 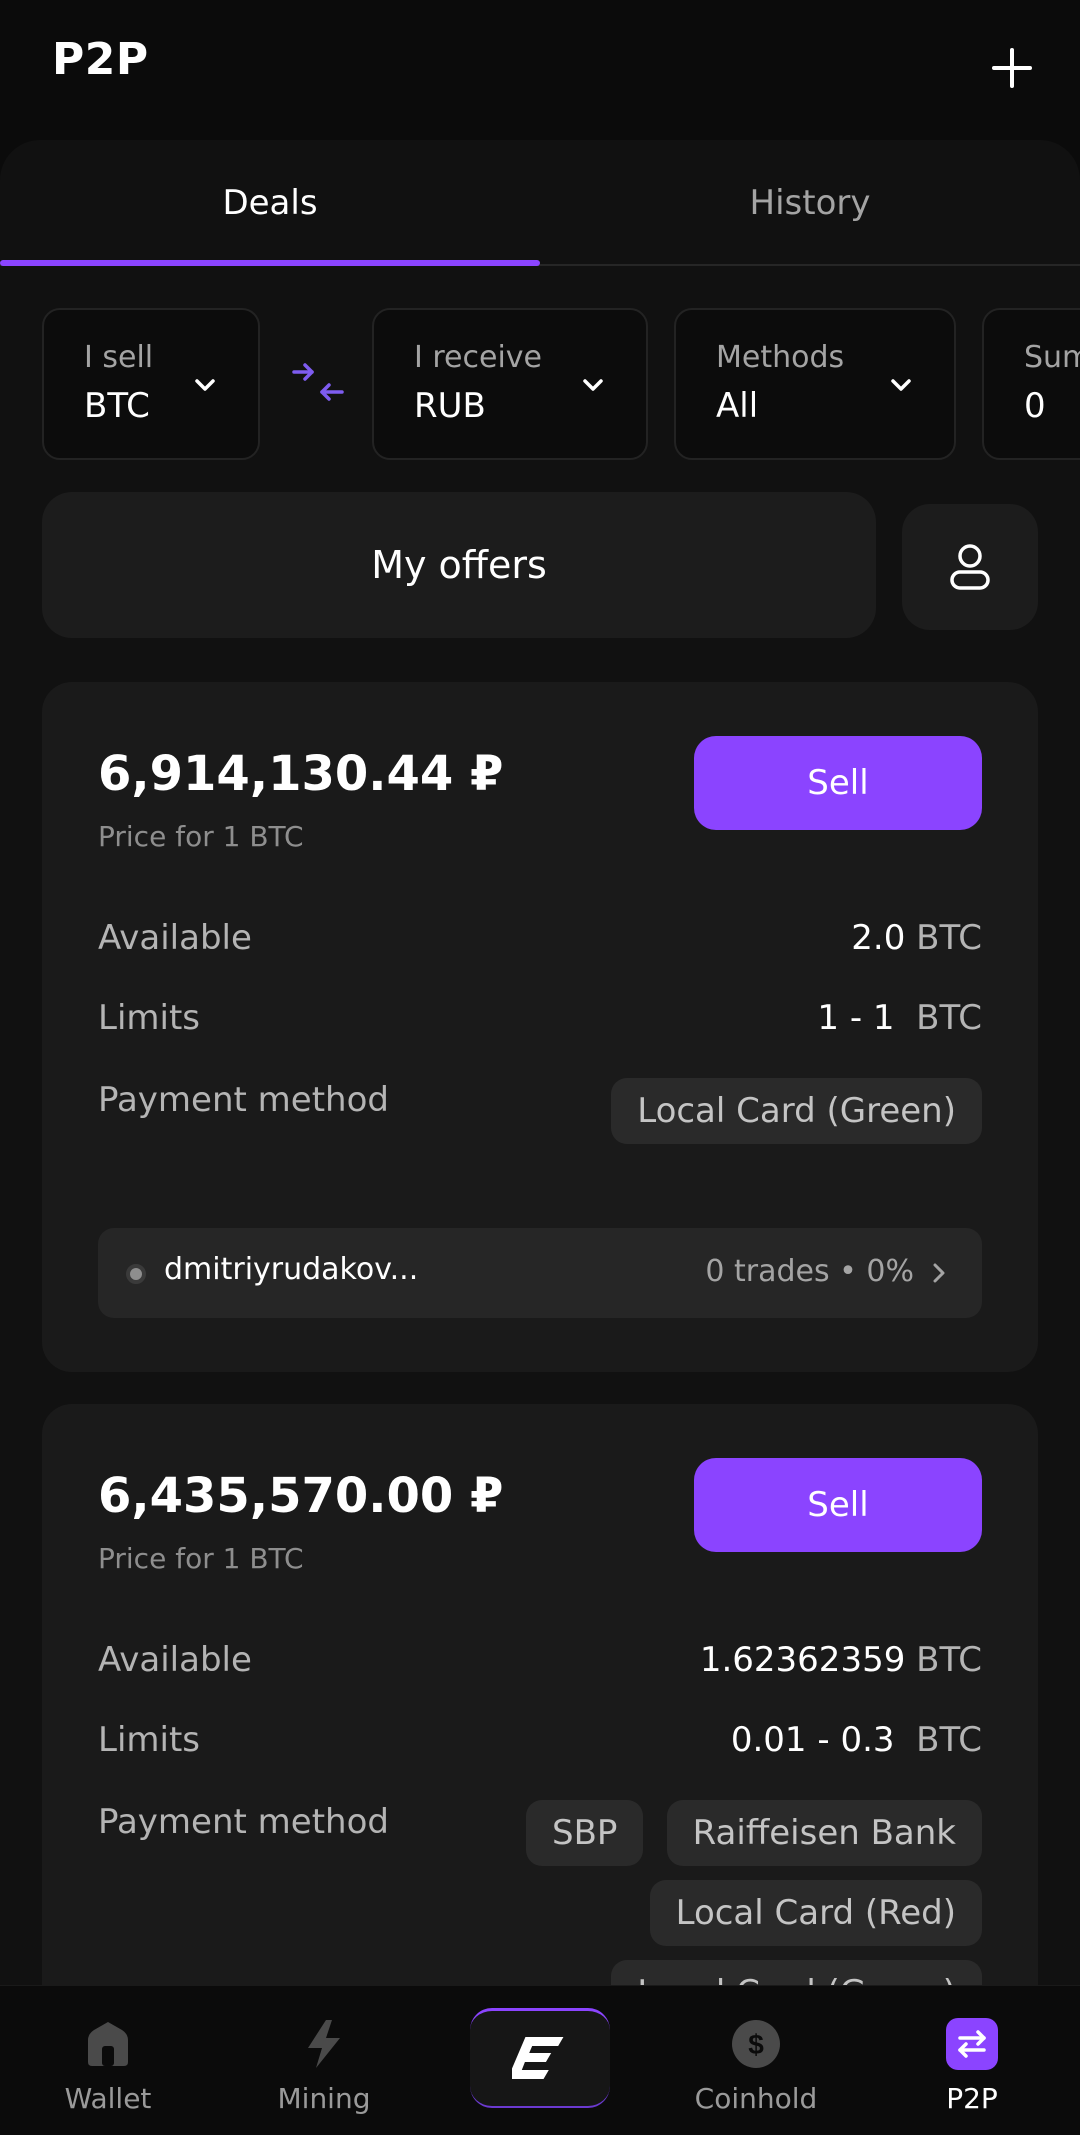 I want to click on limits-range: 1 - 1, so click(x=856, y=1018).